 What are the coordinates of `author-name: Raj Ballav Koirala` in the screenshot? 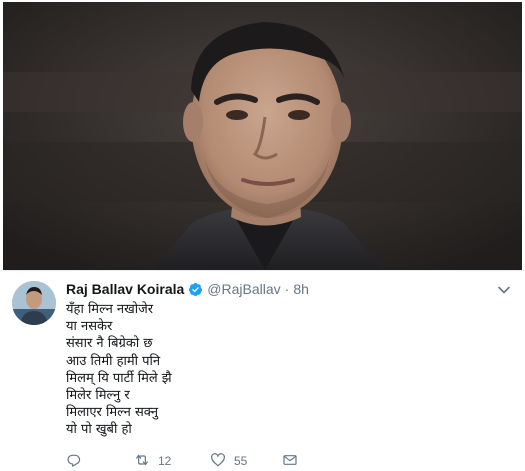 It's located at (125, 289).